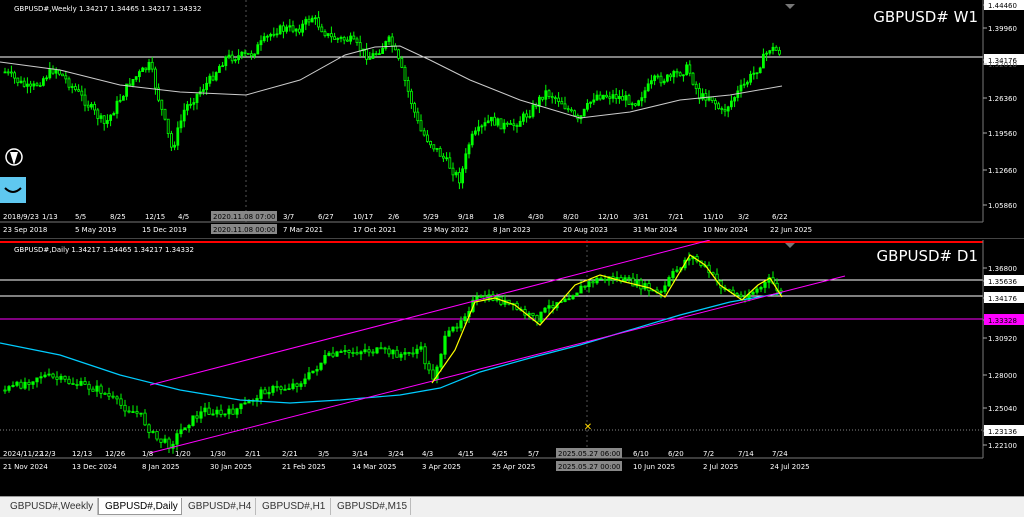 This screenshot has width=1024, height=517. I want to click on date-label-top: 2/11, so click(253, 454).